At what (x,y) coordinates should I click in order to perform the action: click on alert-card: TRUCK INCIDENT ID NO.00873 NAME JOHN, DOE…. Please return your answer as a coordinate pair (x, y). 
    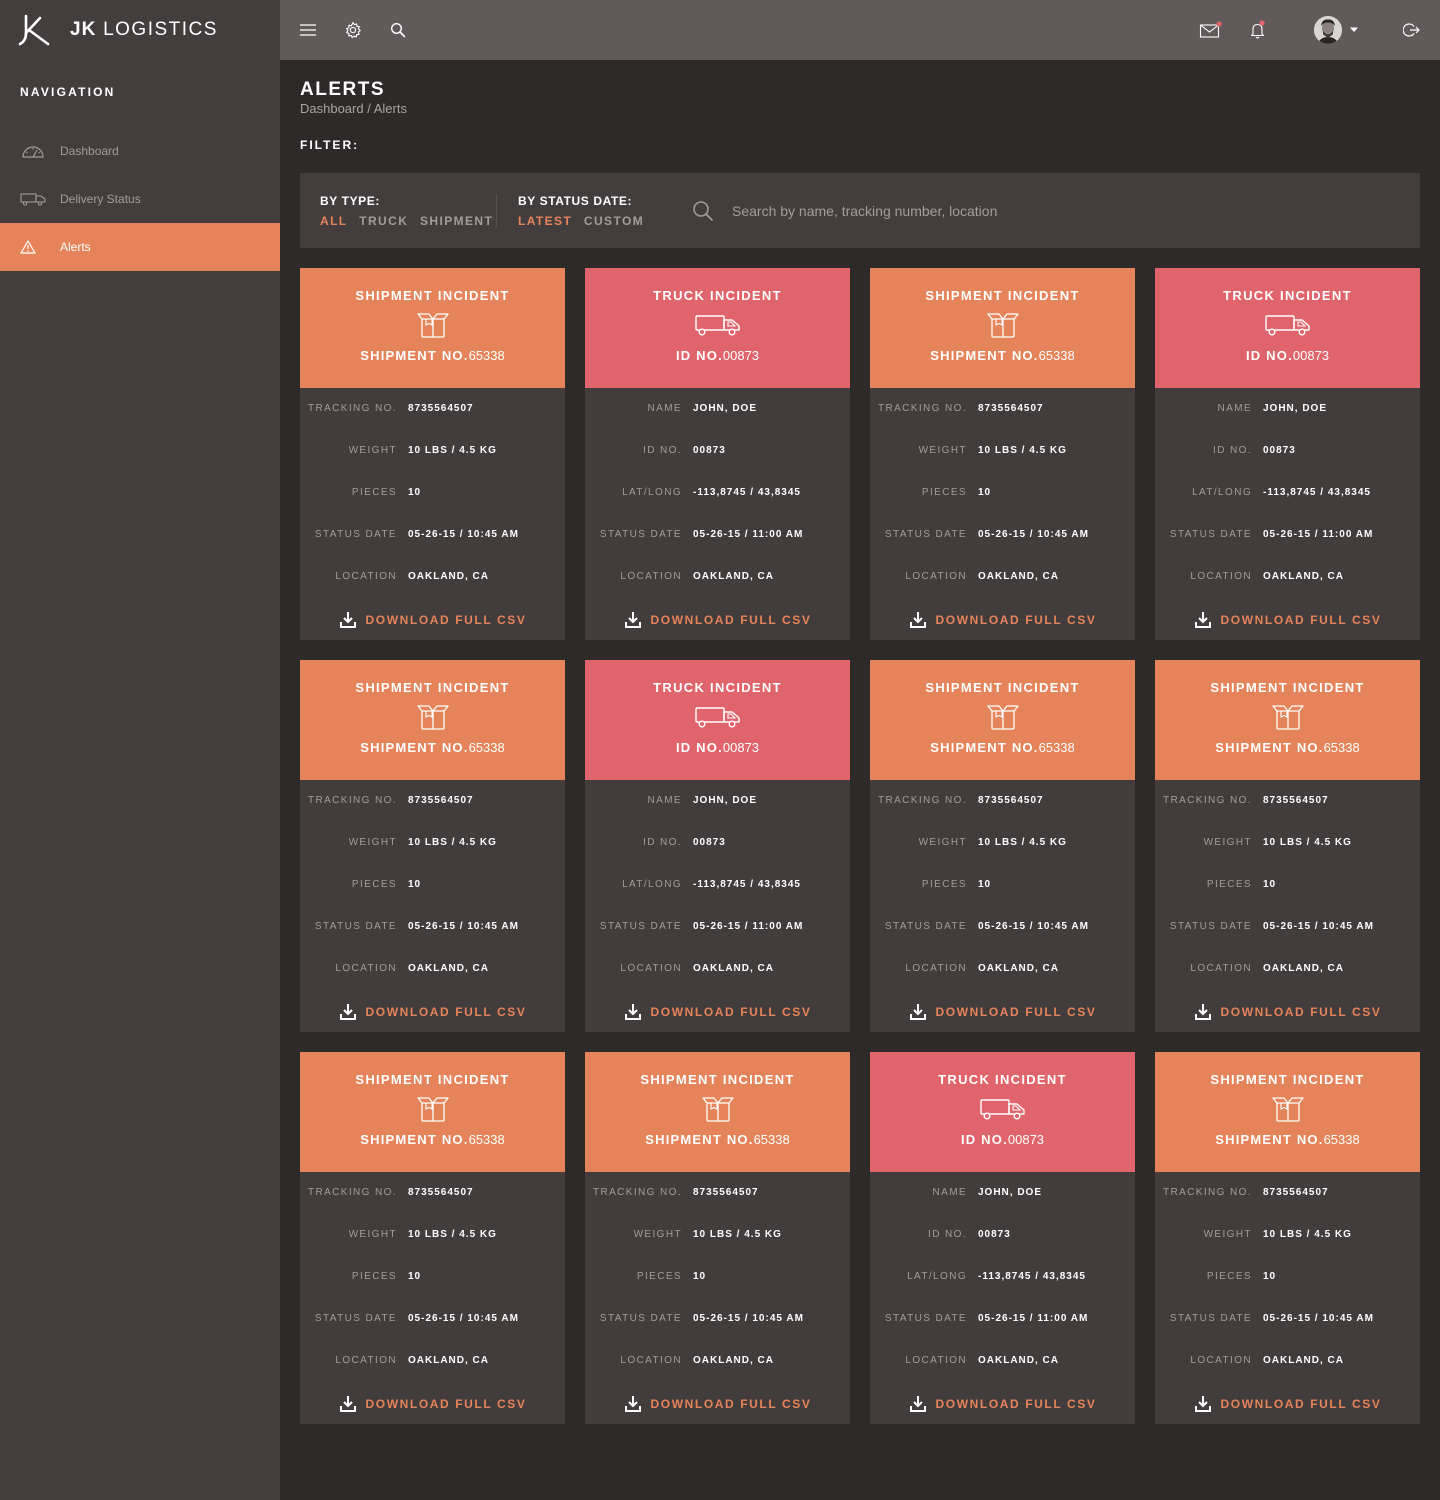
    Looking at the image, I should click on (717, 846).